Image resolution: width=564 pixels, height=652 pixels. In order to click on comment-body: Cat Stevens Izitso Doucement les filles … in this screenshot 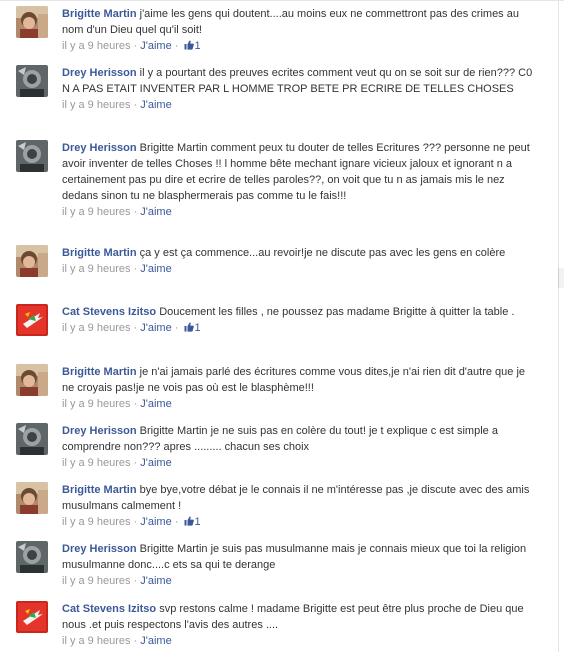, I will do `click(299, 319)`.